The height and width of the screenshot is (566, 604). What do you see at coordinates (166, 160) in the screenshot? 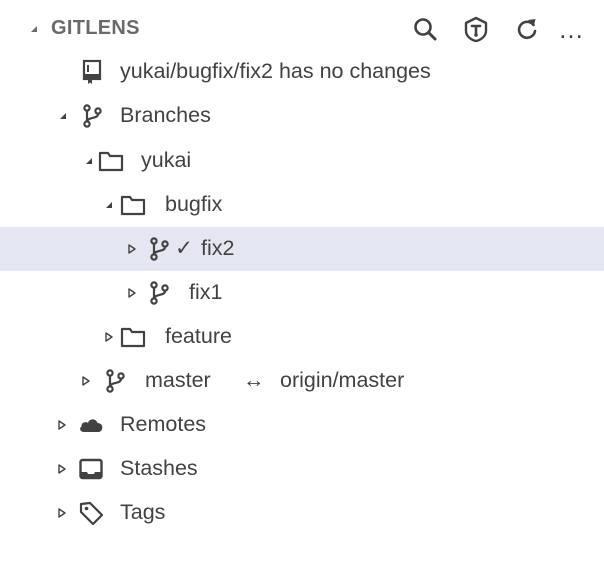
I see `folder-label: yukai` at bounding box center [166, 160].